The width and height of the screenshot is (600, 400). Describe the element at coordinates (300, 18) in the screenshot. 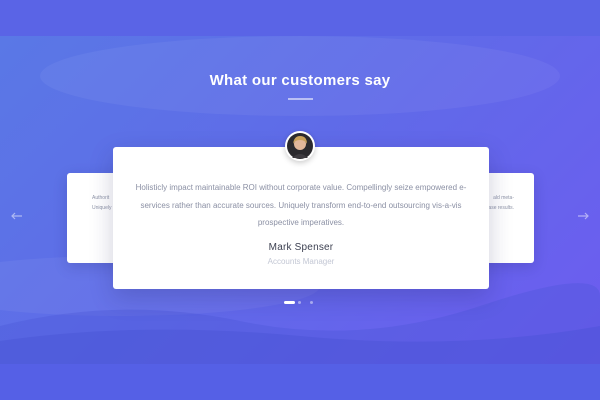

I see `top-band` at that location.